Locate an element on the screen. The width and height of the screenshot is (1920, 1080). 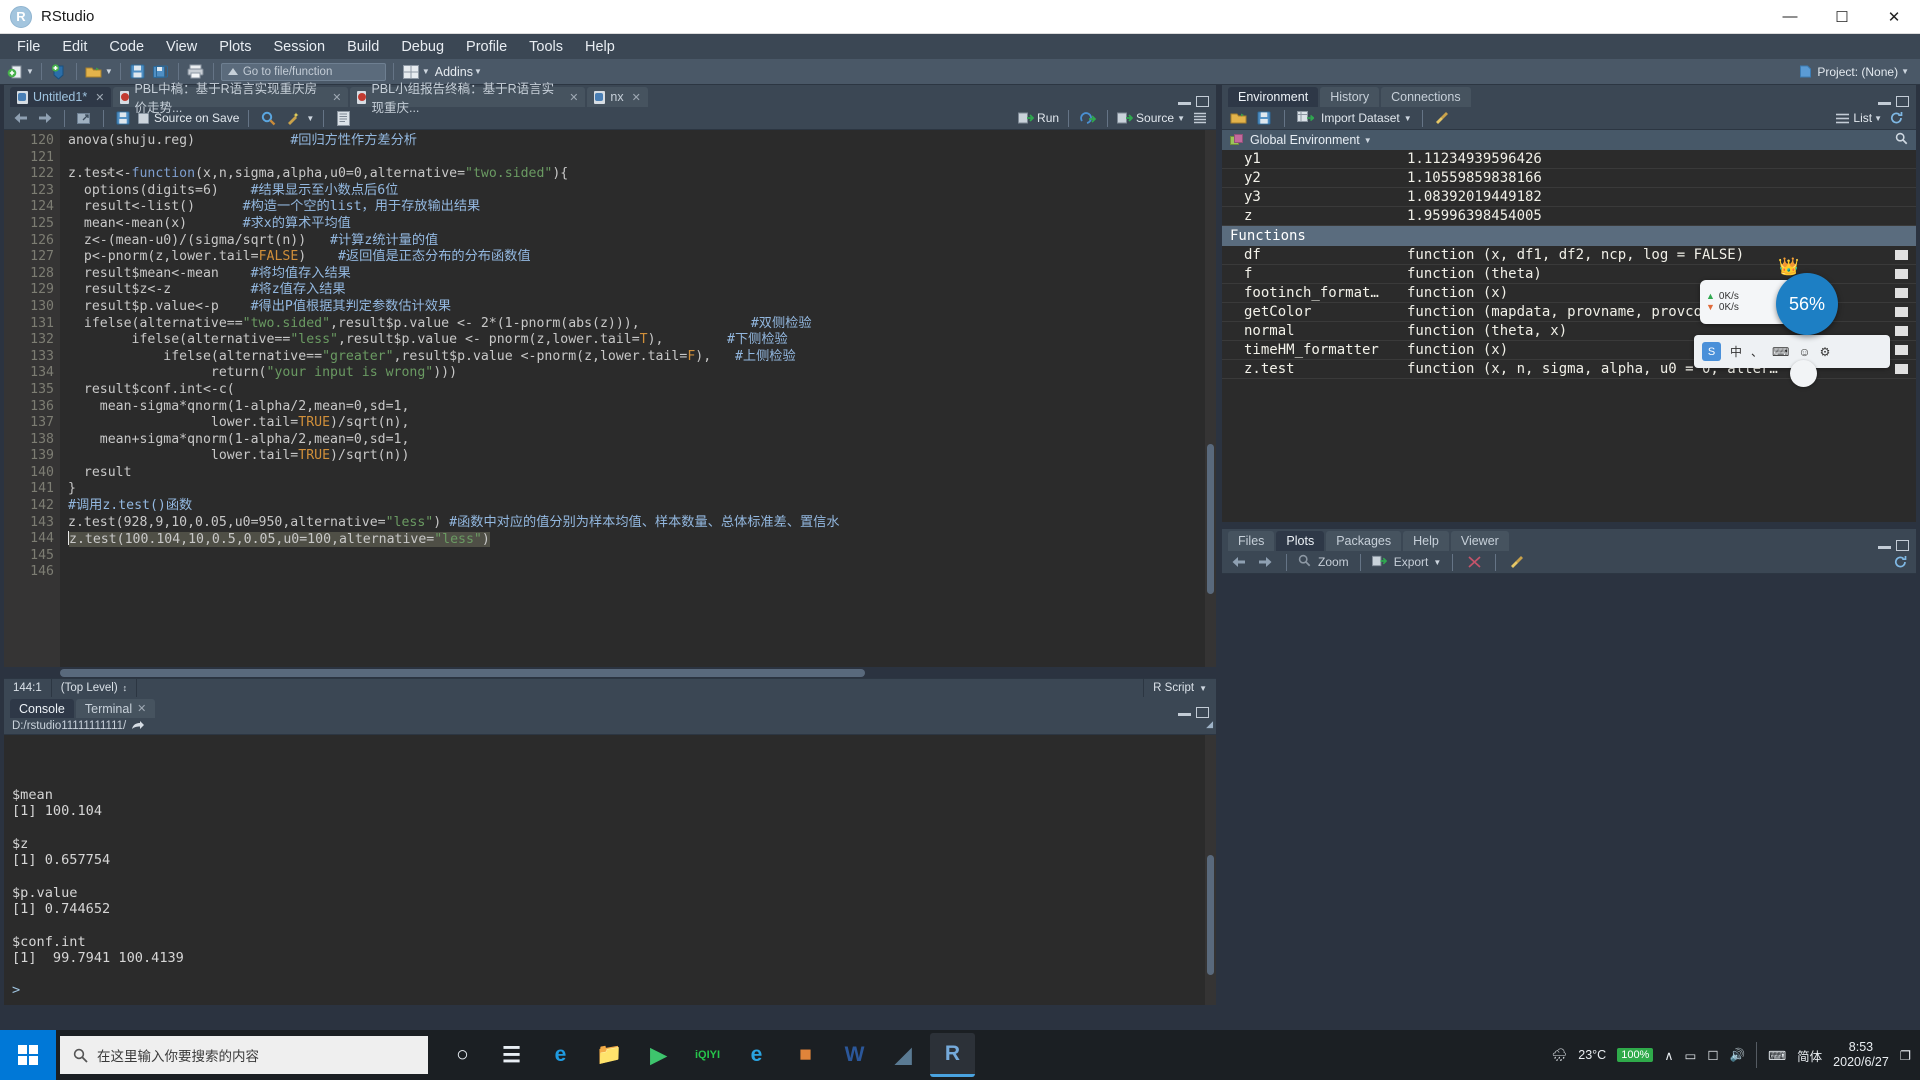
ime-mode-label: 简体 is located at coordinates (1809, 1055).